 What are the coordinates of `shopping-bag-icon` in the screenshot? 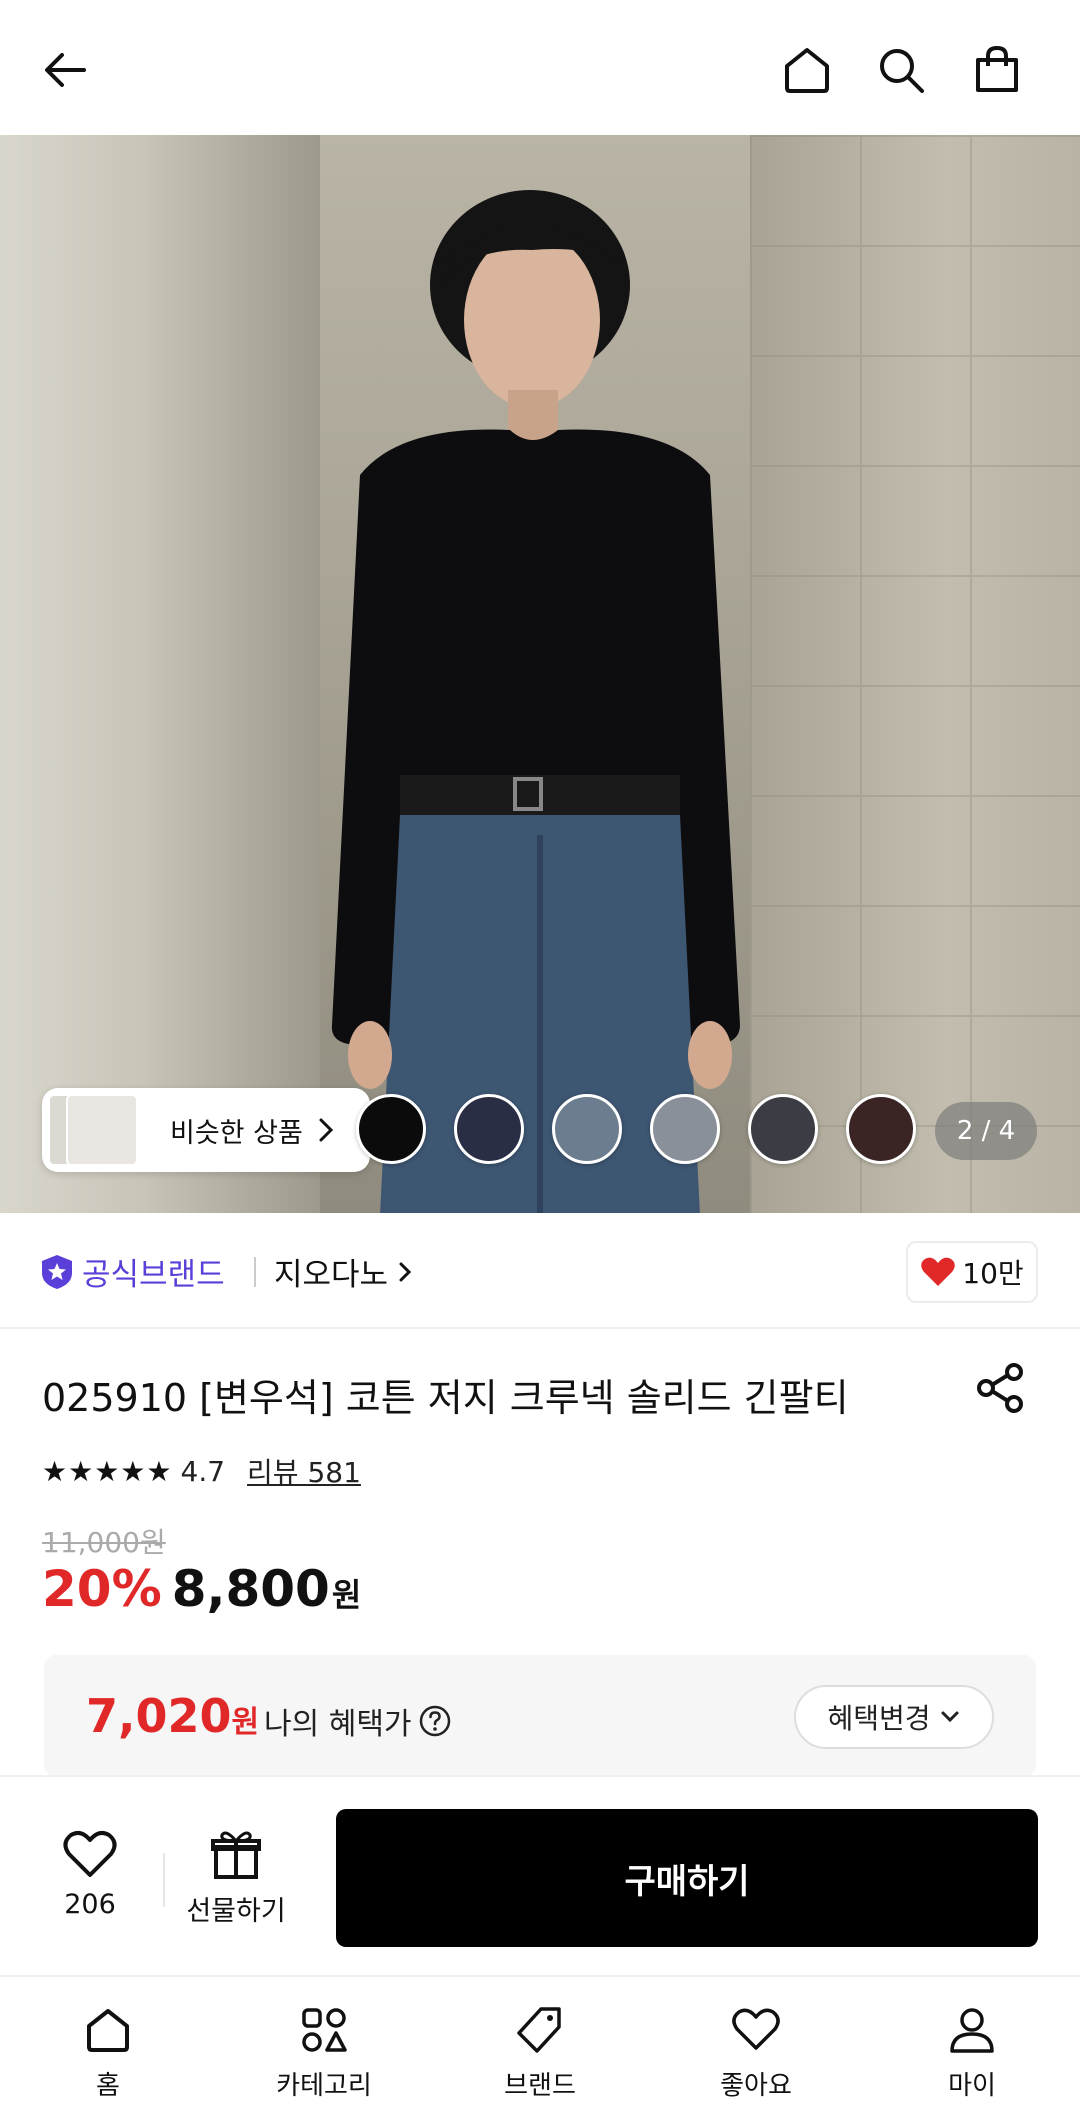 It's located at (997, 68).